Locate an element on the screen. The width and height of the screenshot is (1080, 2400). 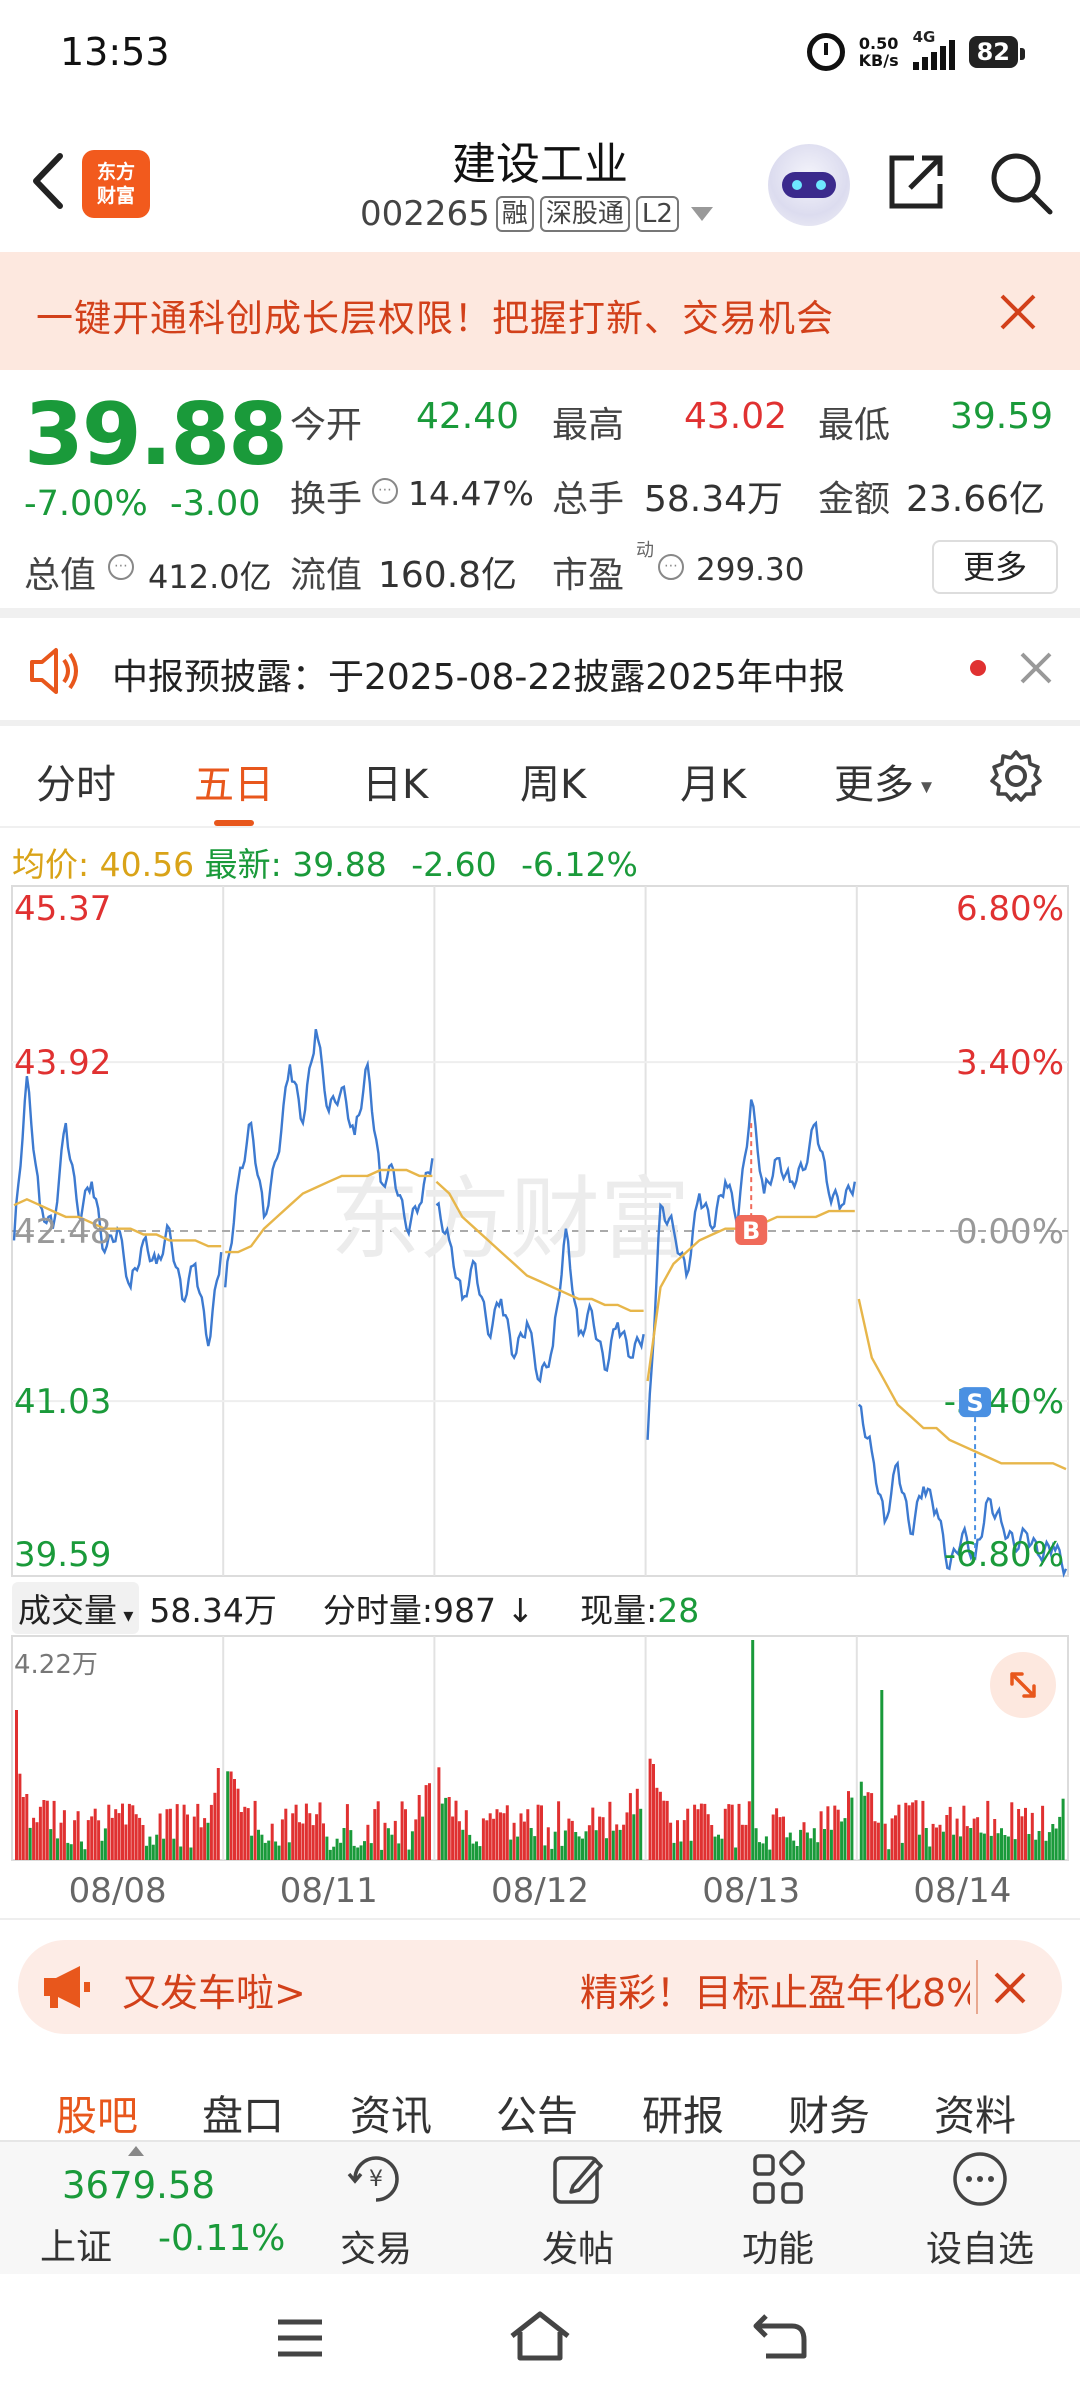
tab-intraday: 分时 is located at coordinates (76, 781).